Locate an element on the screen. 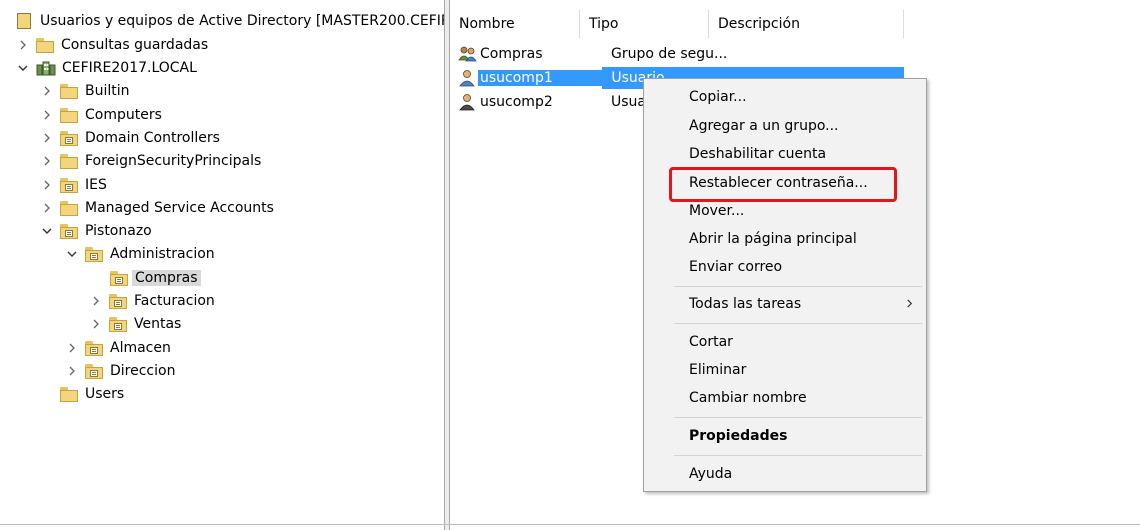 This screenshot has height=530, width=1140. menu-item-disable-account: Deshabilitar cuenta is located at coordinates (785, 154).